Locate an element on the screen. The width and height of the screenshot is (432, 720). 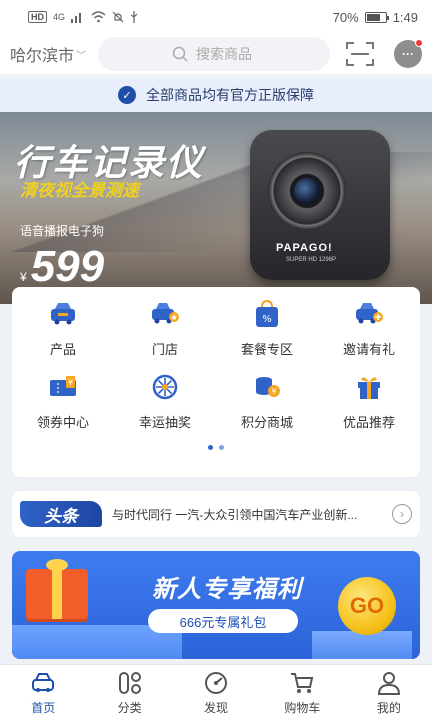
guarantee-banner: ✓ 全部商品均有官方正版保障 is located at coordinates (216, 95).